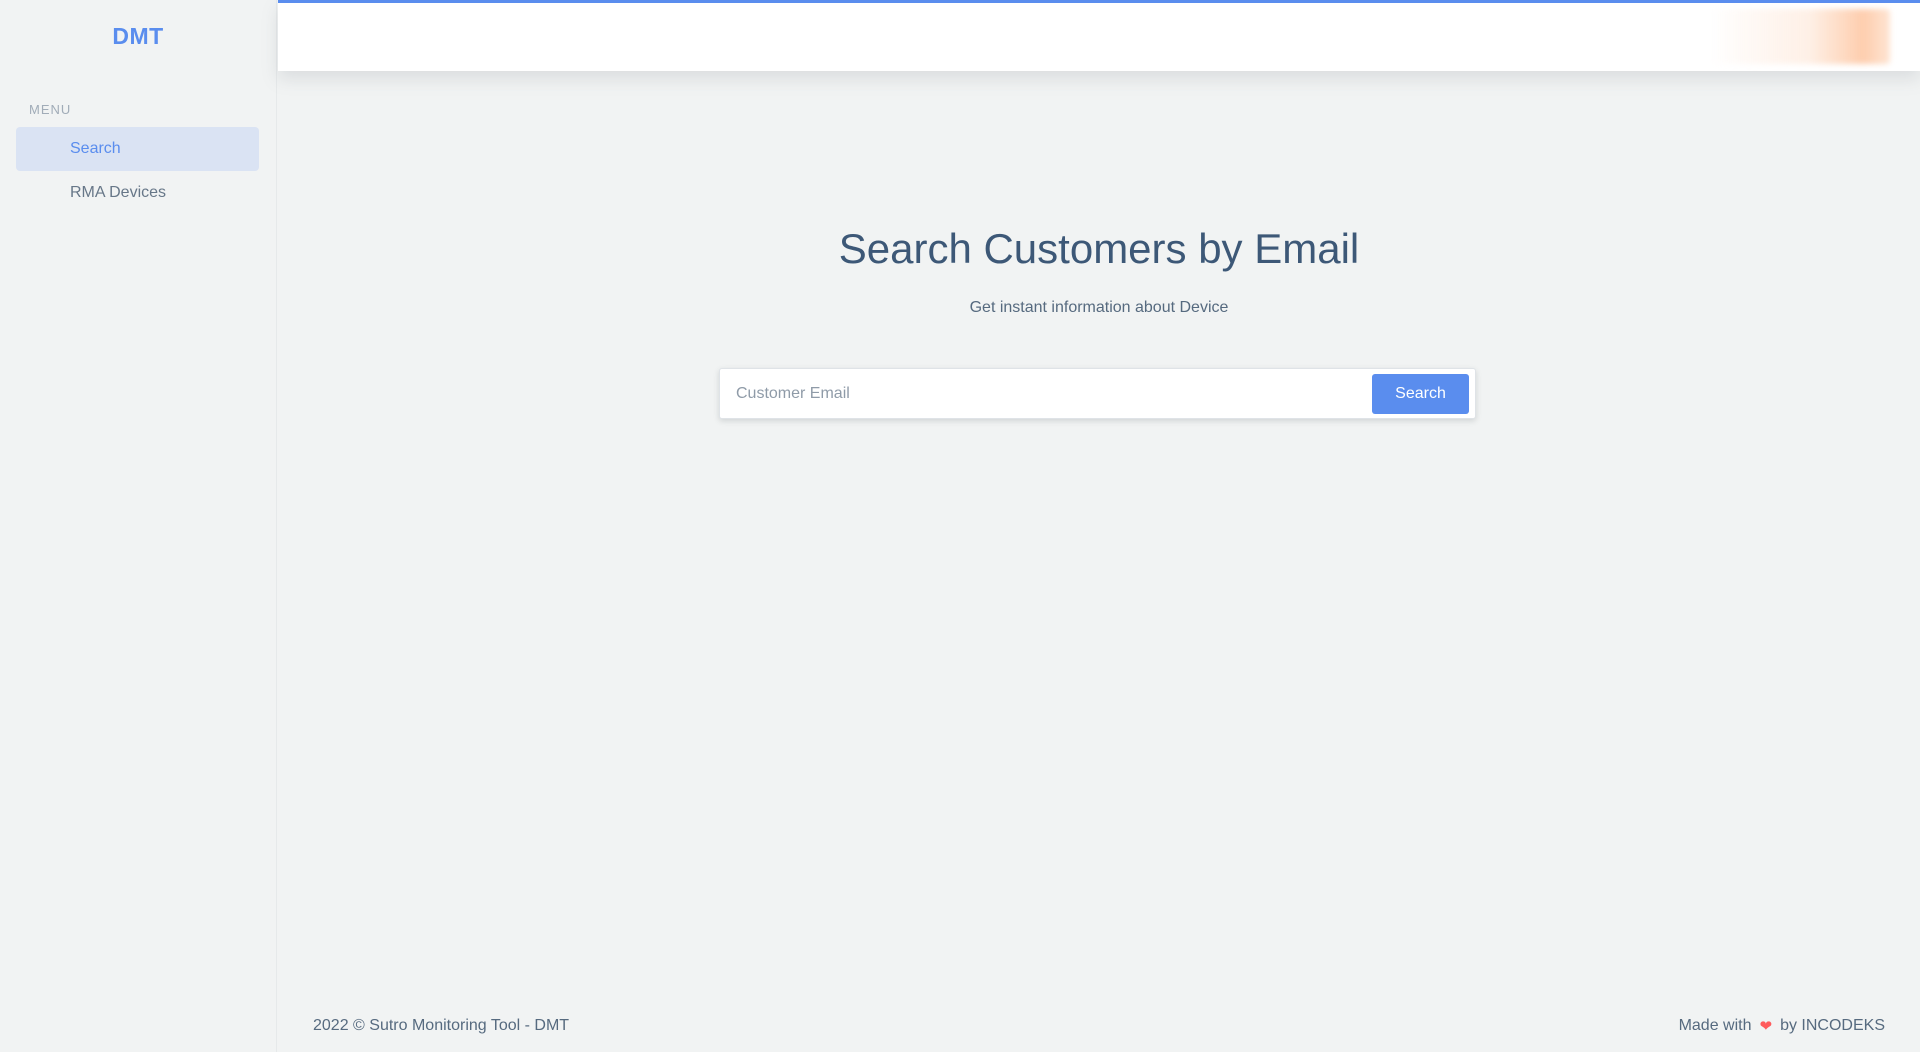 This screenshot has height=1052, width=1920. Describe the element at coordinates (441, 1025) in the screenshot. I see `footer-copyright: 2022 © Sutro Monitoring Tool - DMT` at that location.